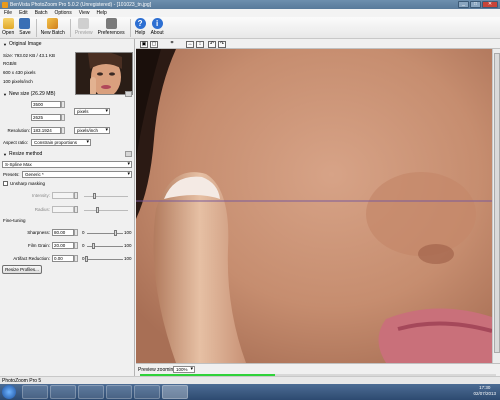 The image size is (500, 400). Describe the element at coordinates (63, 130) in the screenshot. I see `resolution-spinner` at that location.